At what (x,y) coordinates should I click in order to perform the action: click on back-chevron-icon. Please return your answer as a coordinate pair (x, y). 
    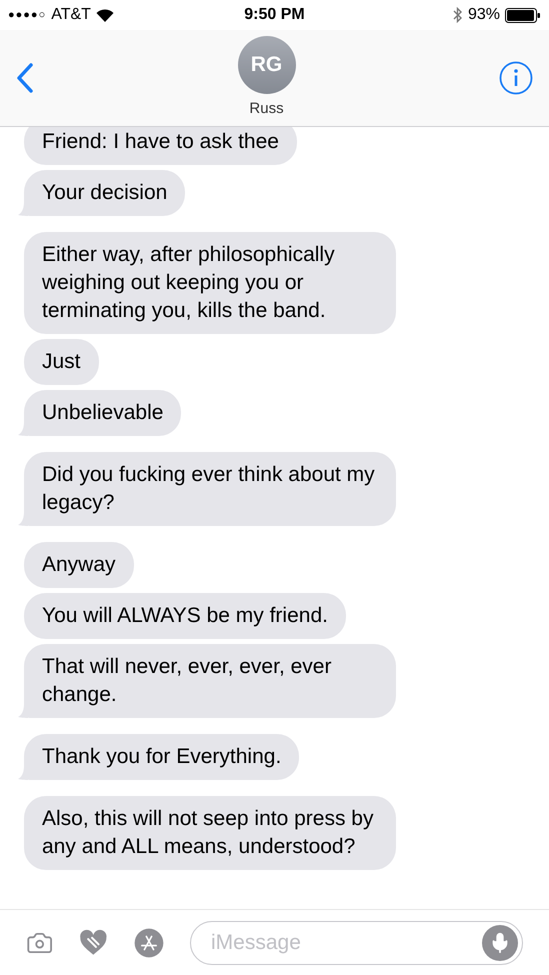
    Looking at the image, I should click on (25, 78).